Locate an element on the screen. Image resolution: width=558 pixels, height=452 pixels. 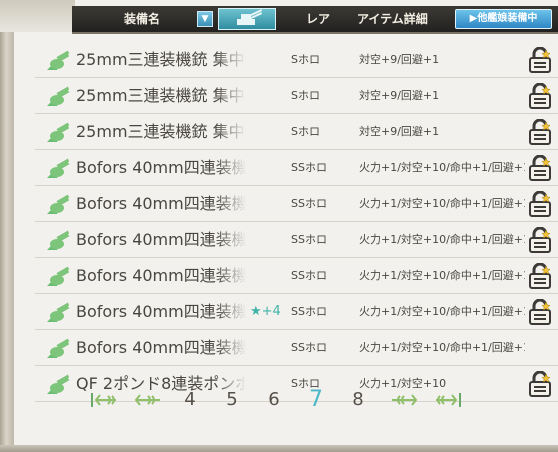
page-number-5: 5 is located at coordinates (232, 400).